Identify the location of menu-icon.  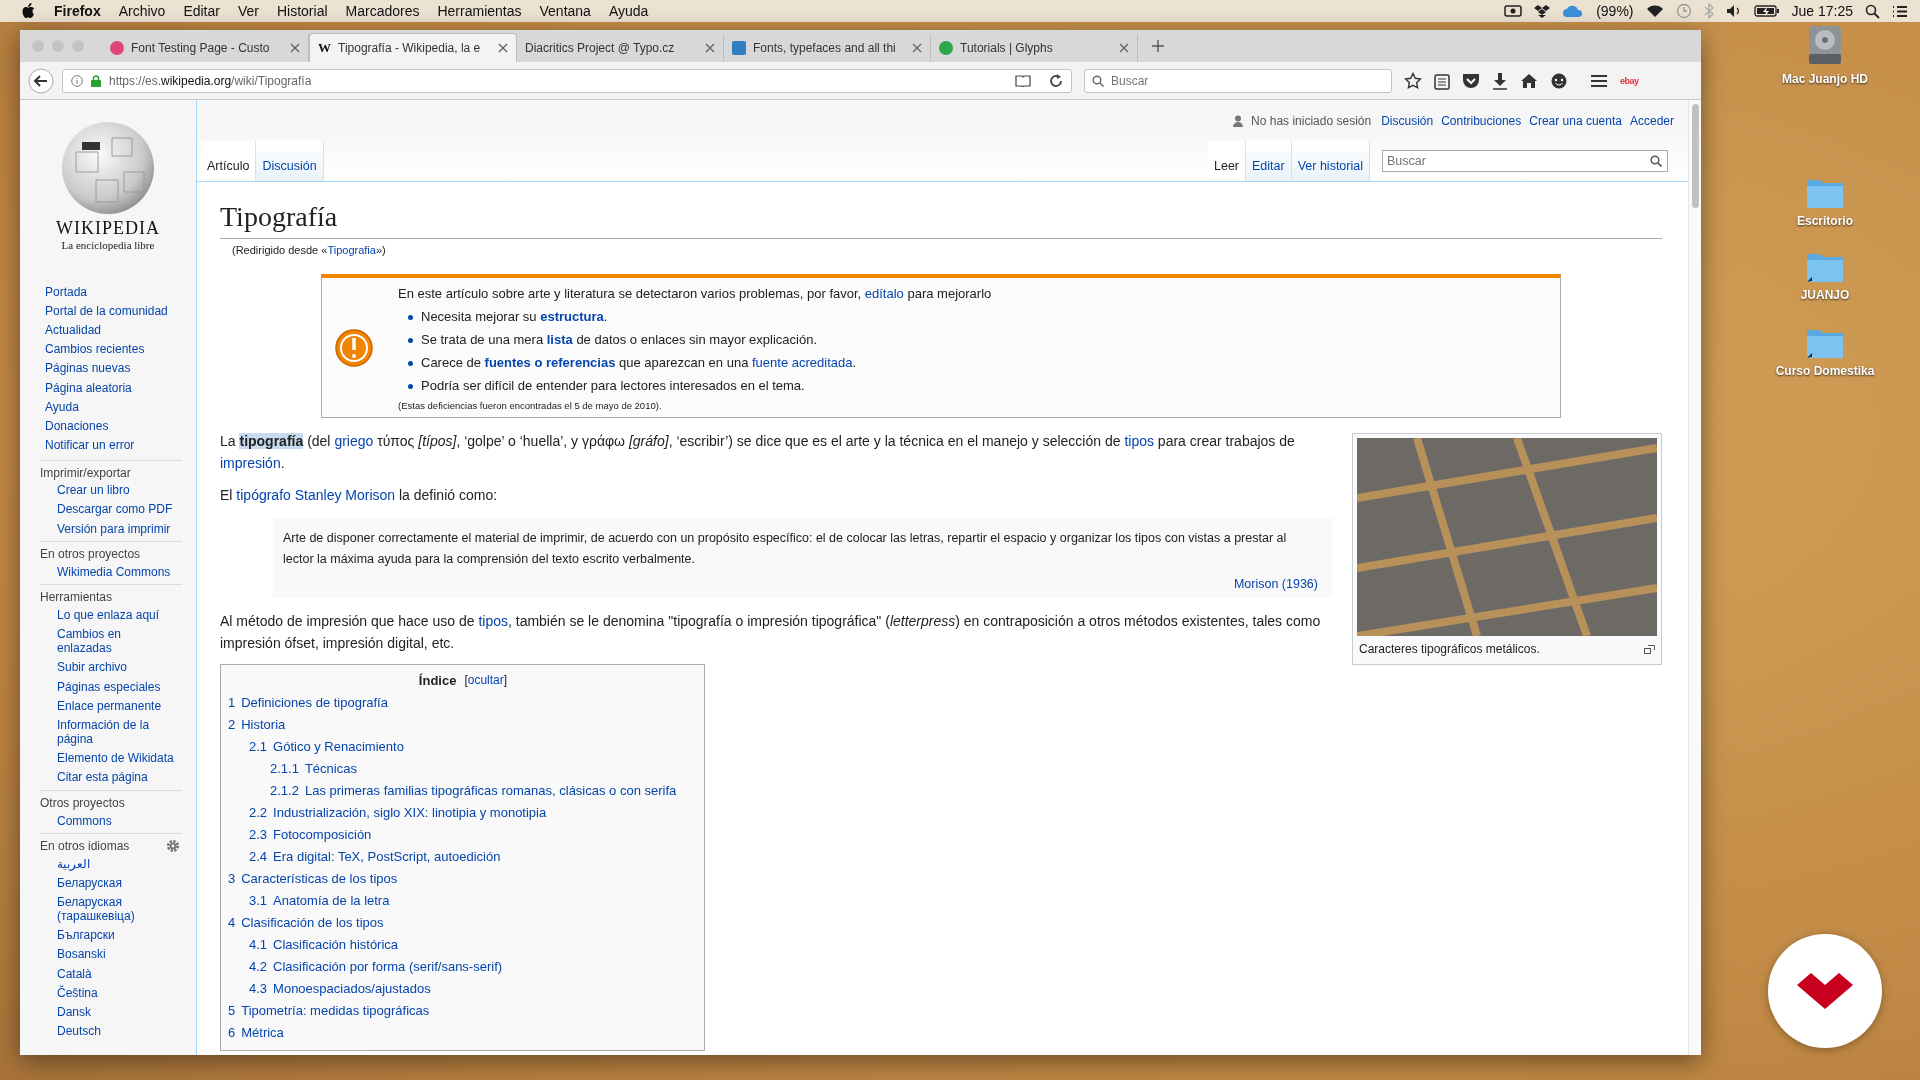
(1599, 80).